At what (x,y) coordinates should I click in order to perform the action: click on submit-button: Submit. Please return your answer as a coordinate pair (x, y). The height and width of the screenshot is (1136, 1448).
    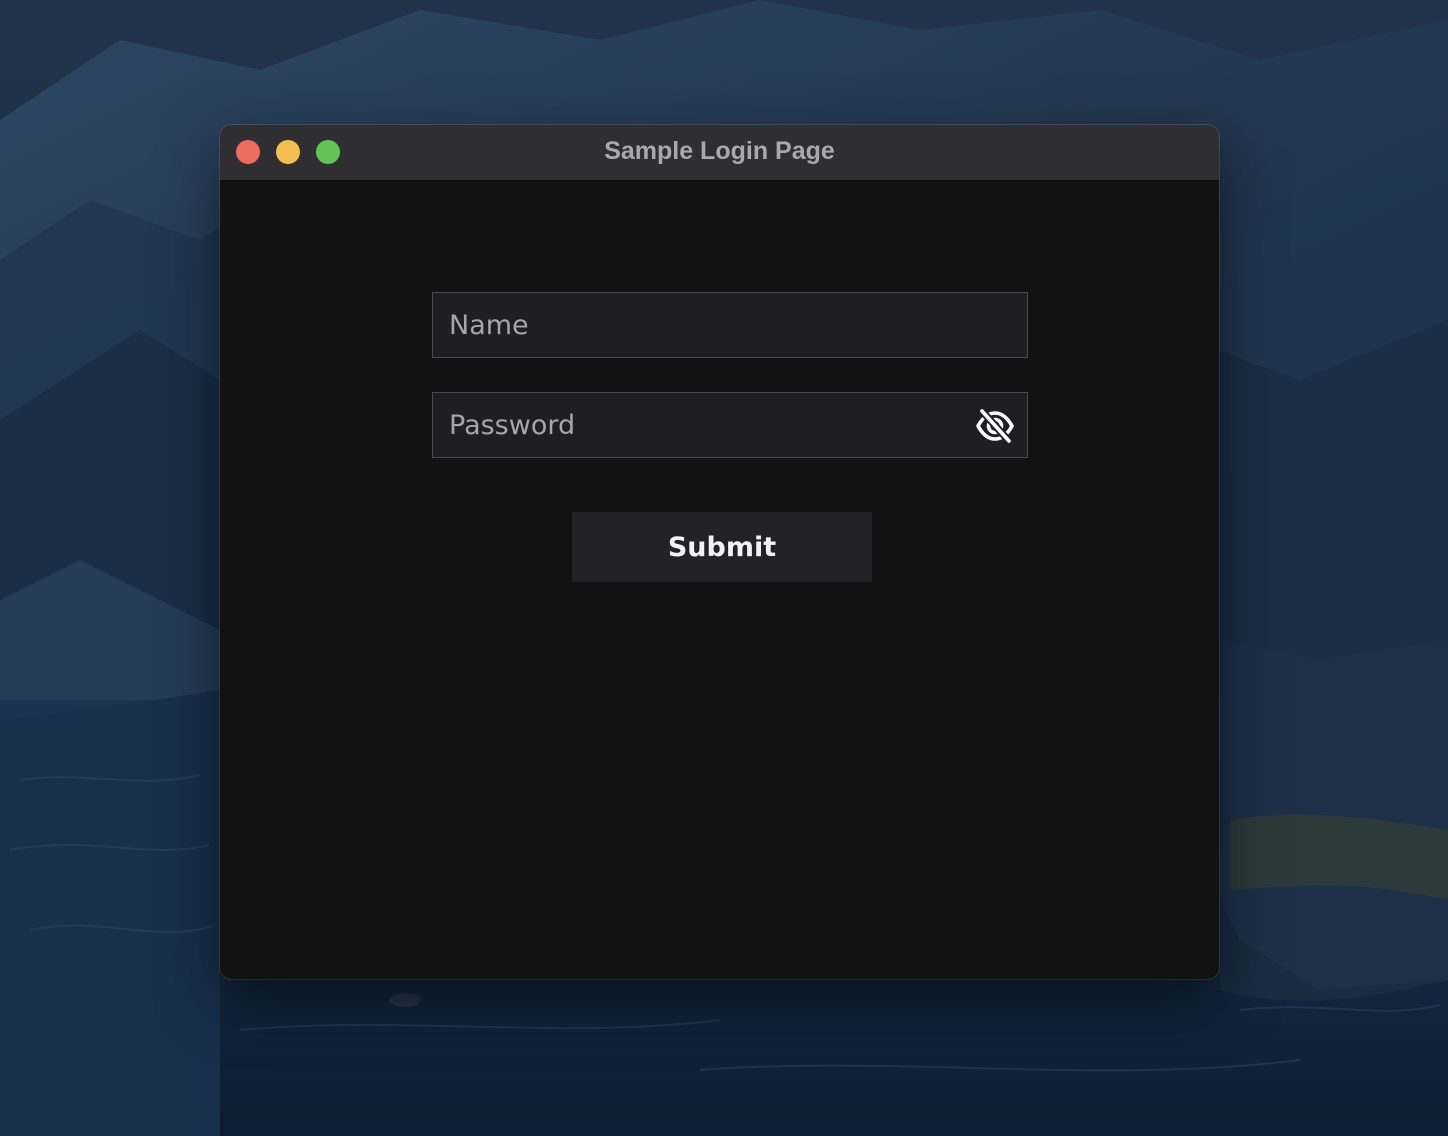
    Looking at the image, I should click on (722, 547).